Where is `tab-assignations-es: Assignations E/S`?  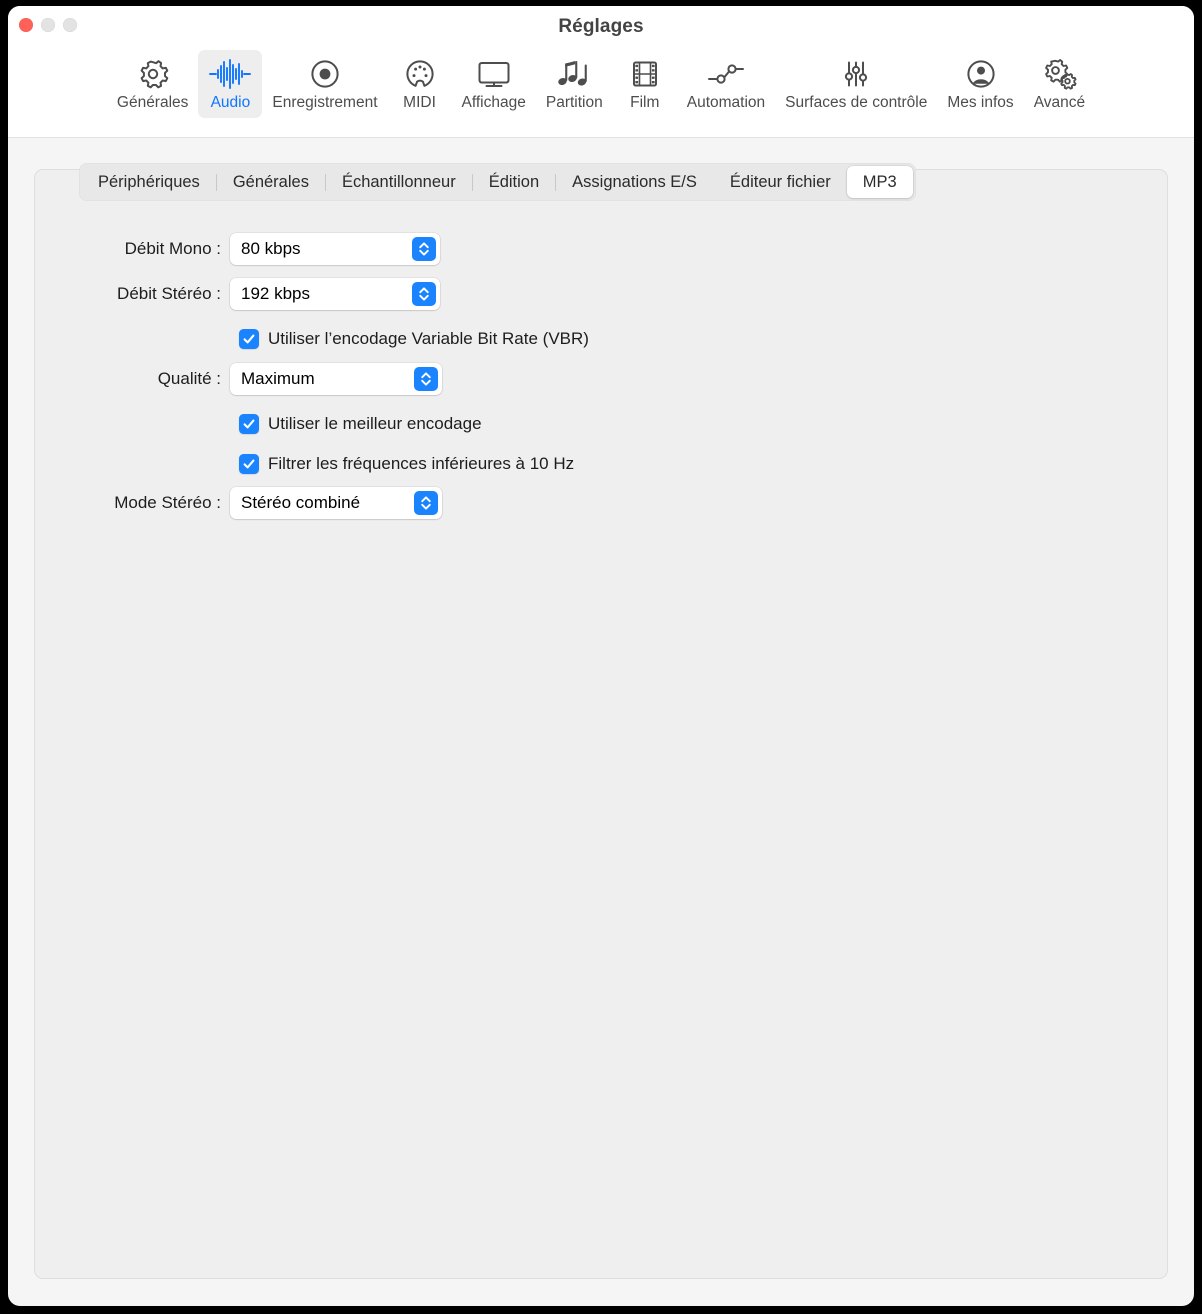 tab-assignations-es: Assignations E/S is located at coordinates (634, 182).